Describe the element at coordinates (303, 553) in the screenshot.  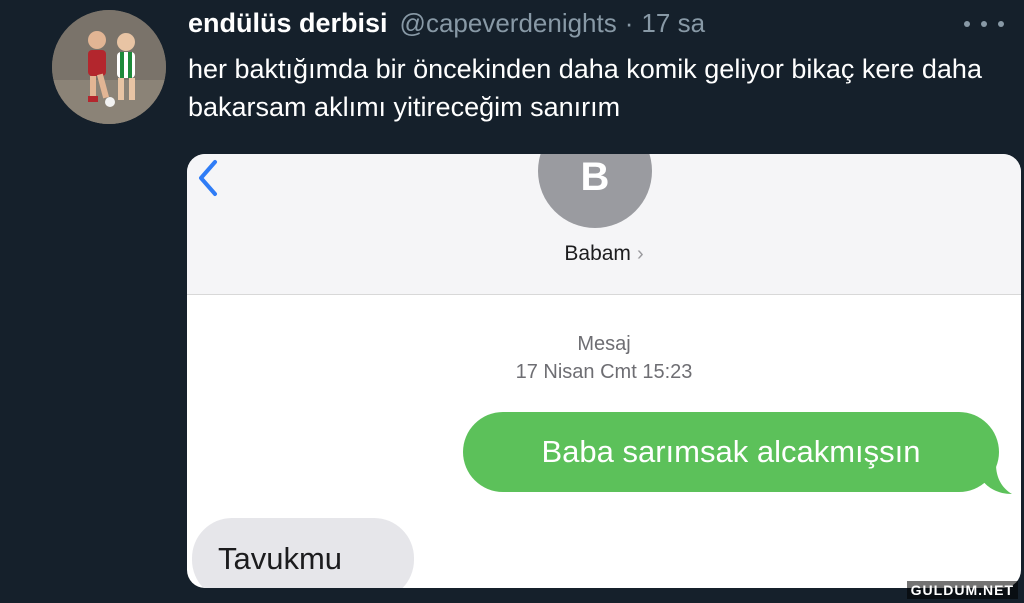
I see `incoming-message-bubble: Tavukmu` at that location.